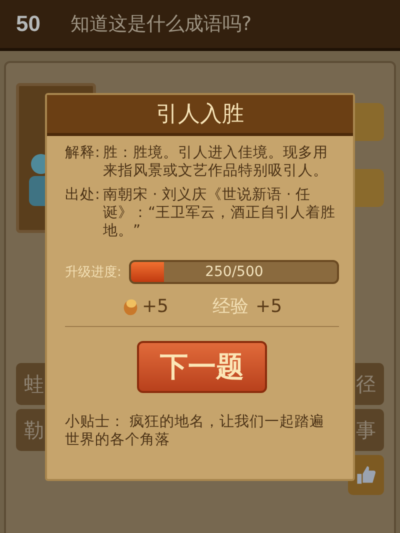 This screenshot has width=400, height=533. What do you see at coordinates (83, 195) in the screenshot?
I see `source-label: 出处:` at bounding box center [83, 195].